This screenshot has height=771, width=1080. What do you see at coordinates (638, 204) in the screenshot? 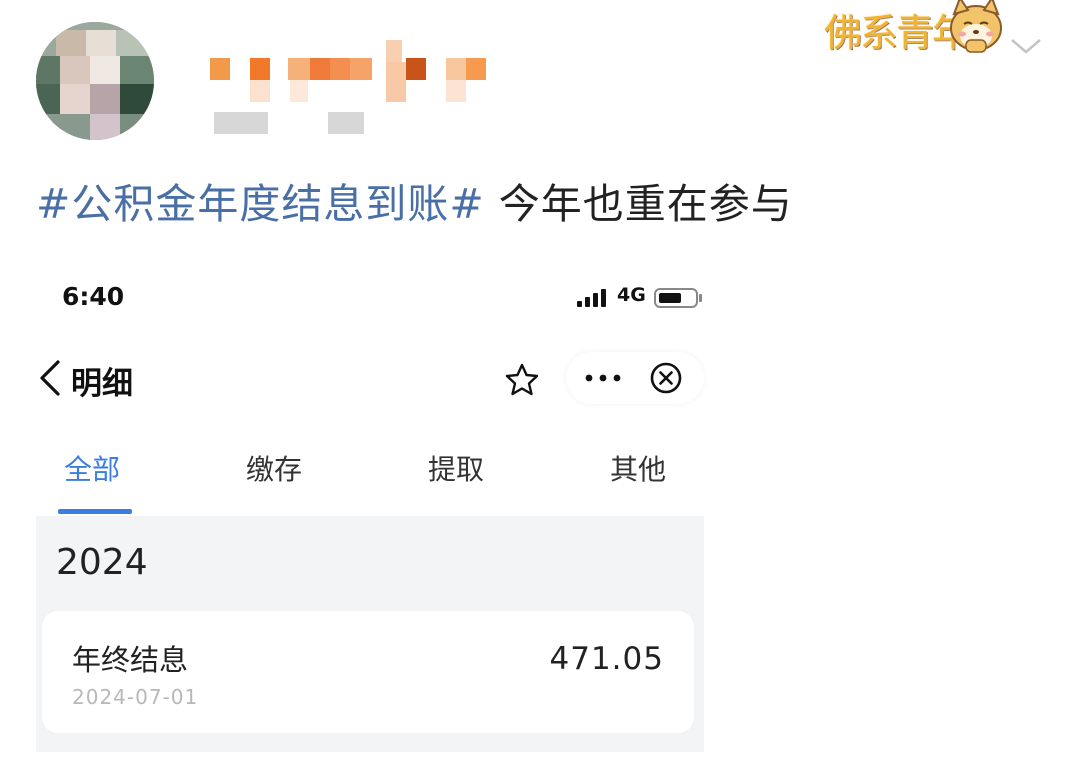
I see `post-body-text: 今年也重在参与` at bounding box center [638, 204].